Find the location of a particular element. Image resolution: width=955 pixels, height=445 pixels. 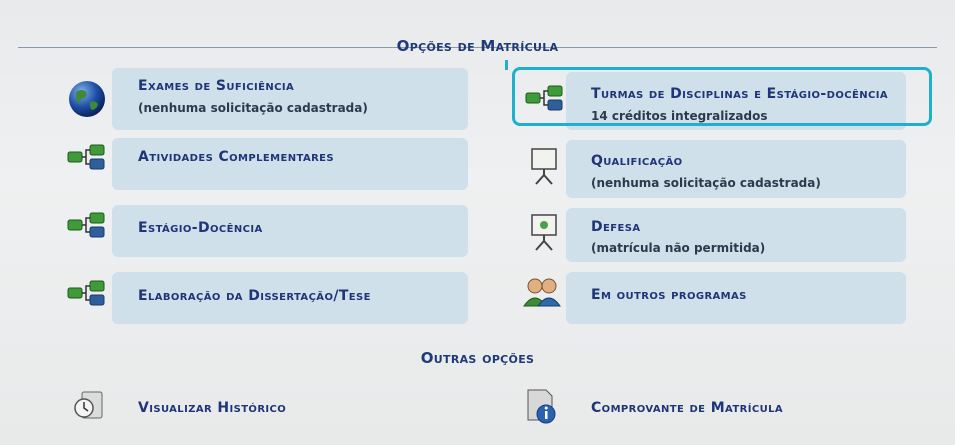

globe-icon is located at coordinates (87, 99).